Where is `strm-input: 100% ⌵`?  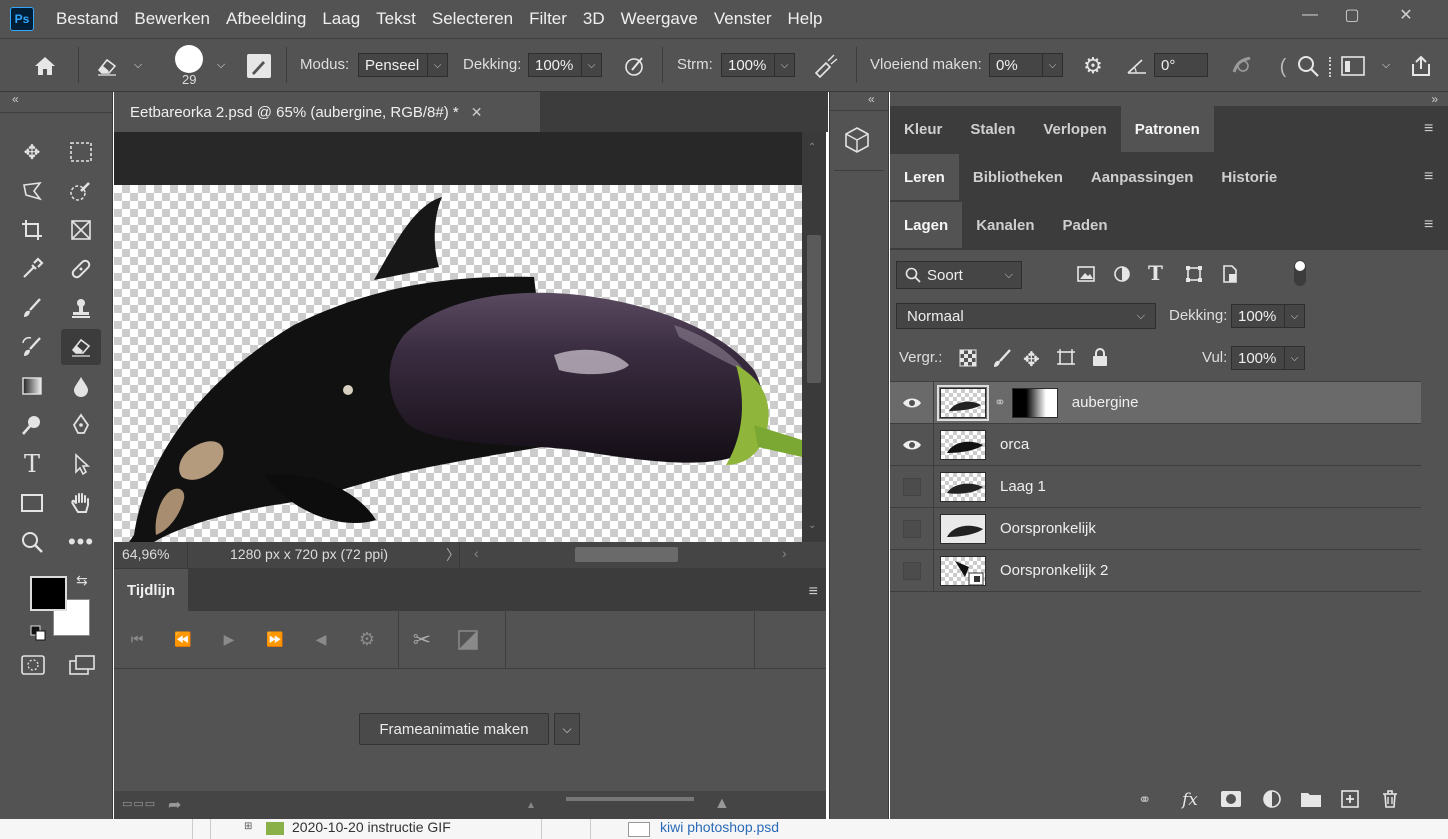
strm-input: 100% ⌵ is located at coordinates (758, 65).